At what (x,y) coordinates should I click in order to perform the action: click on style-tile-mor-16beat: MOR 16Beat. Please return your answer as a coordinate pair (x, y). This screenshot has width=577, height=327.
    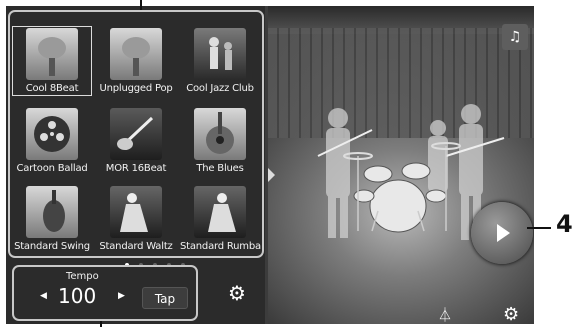
    Looking at the image, I should click on (136, 141).